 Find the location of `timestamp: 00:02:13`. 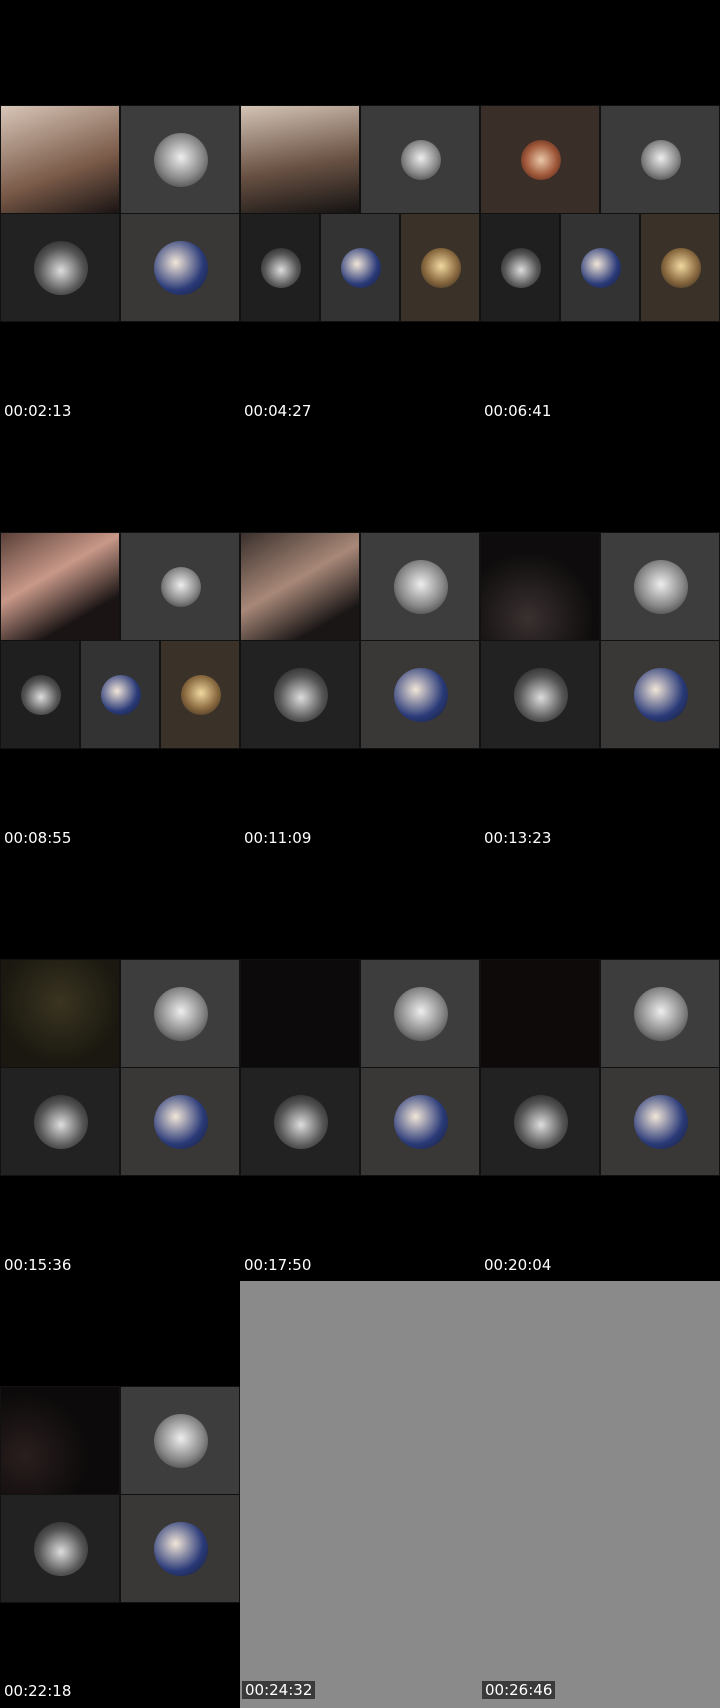

timestamp: 00:02:13 is located at coordinates (38, 411).